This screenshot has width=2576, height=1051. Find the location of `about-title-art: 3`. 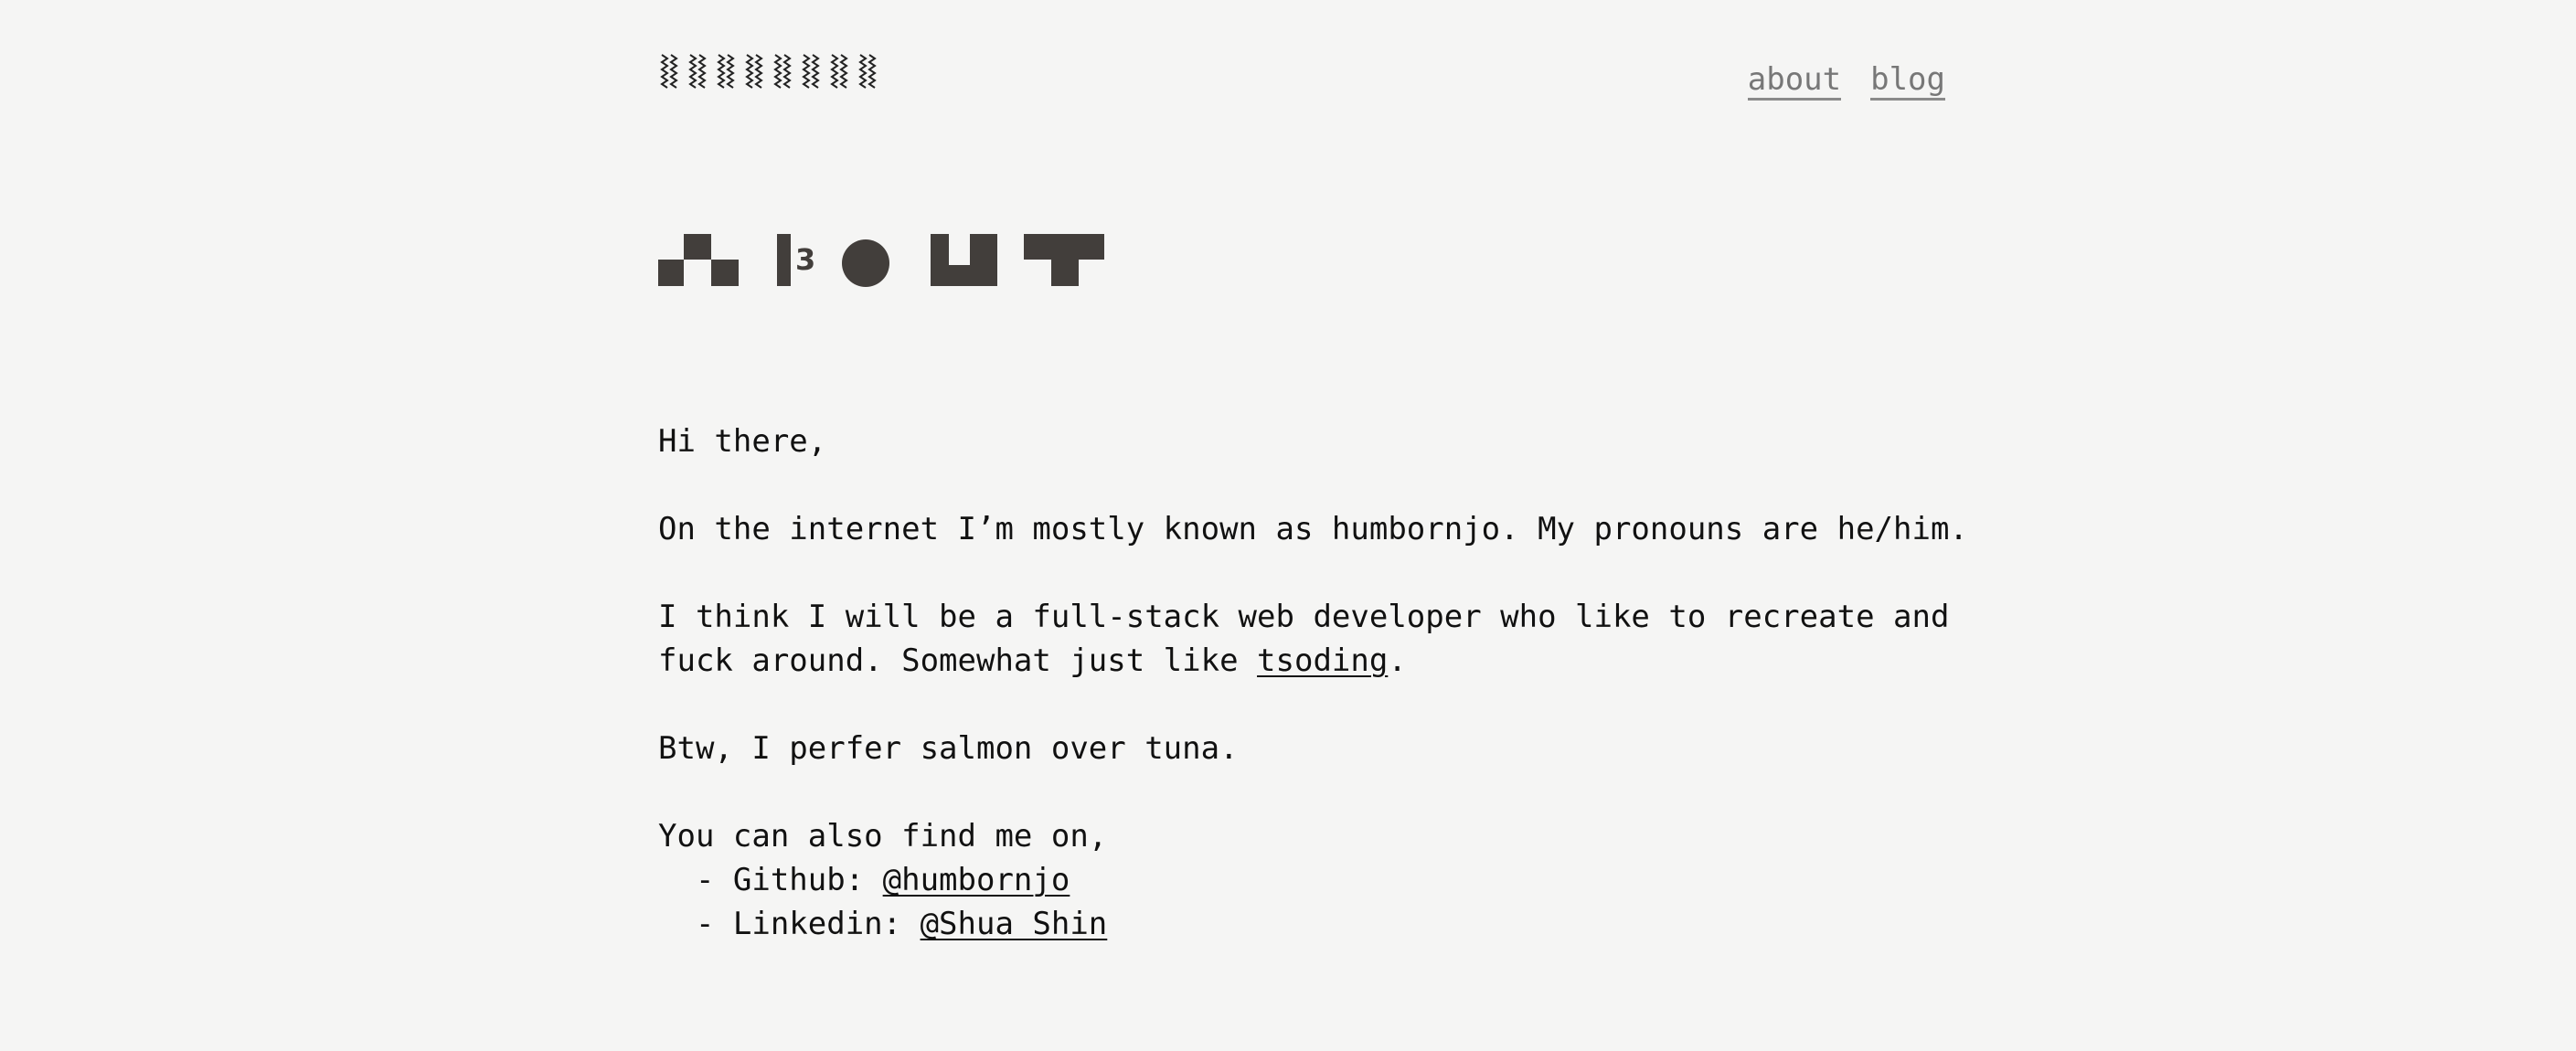

about-title-art: 3 is located at coordinates (881, 260).